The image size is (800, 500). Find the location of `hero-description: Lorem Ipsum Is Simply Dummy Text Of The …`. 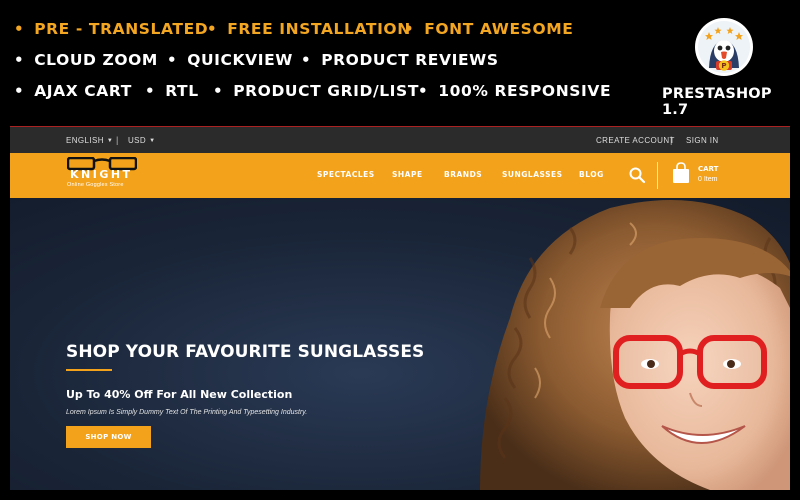

hero-description: Lorem Ipsum Is Simply Dummy Text Of The … is located at coordinates (187, 412).